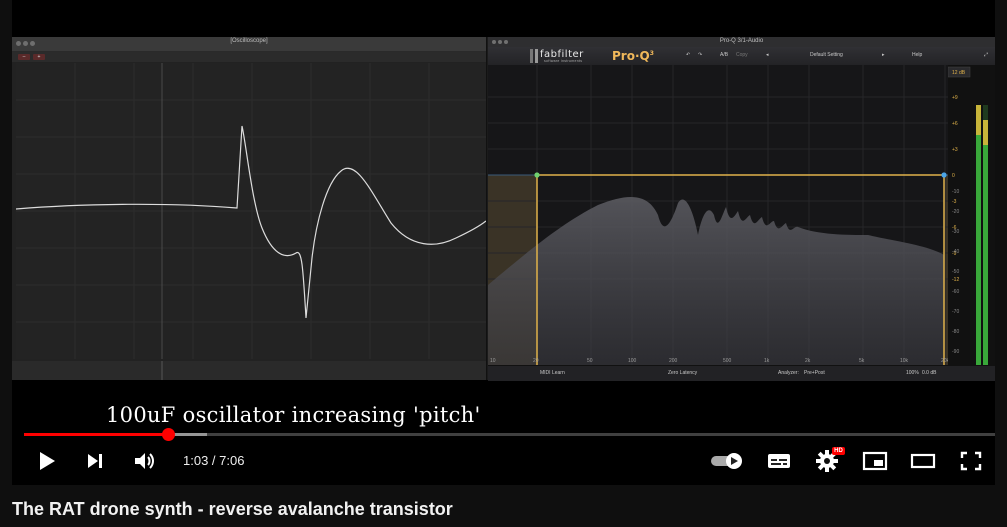 The width and height of the screenshot is (1007, 527). I want to click on help-menu: Help, so click(917, 55).